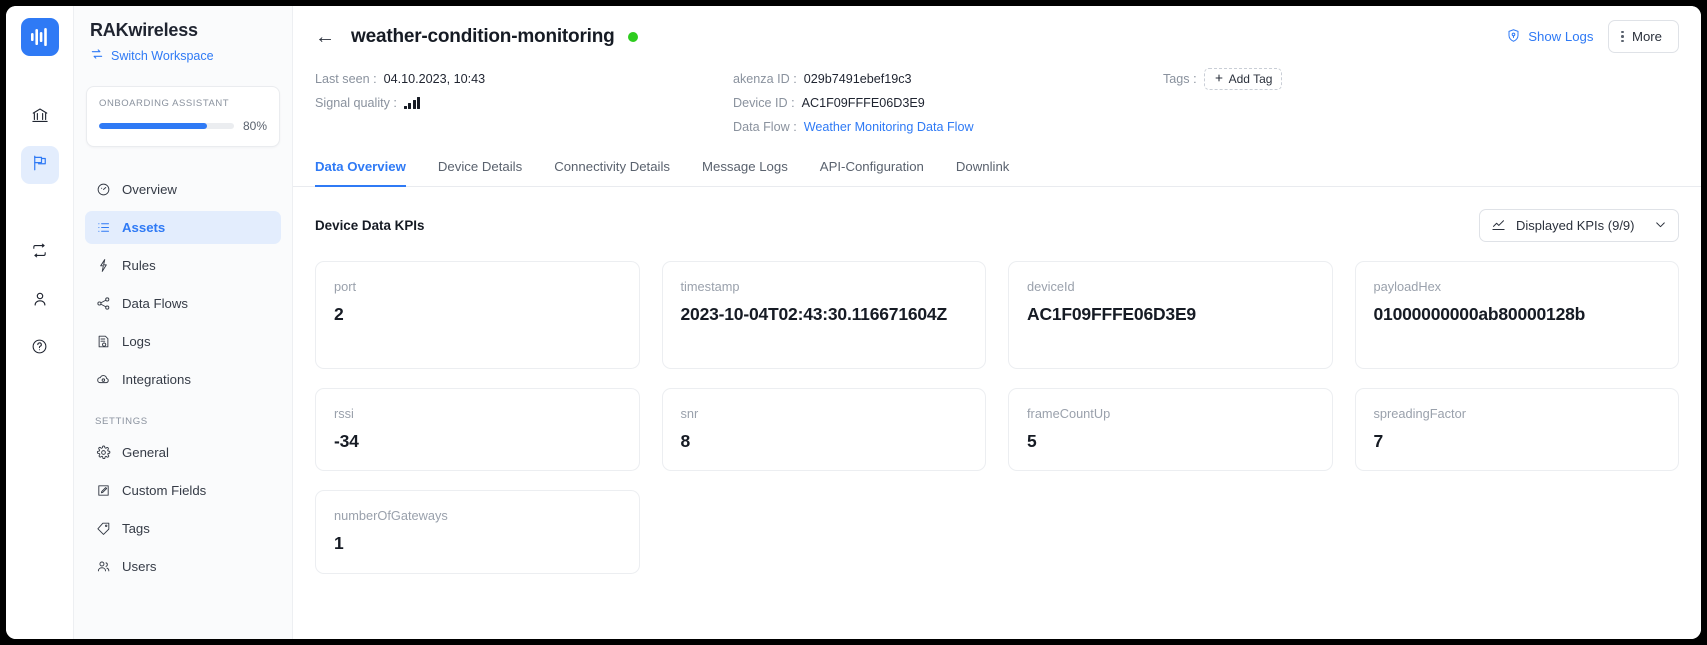 This screenshot has height=645, width=1707. What do you see at coordinates (1622, 36) in the screenshot?
I see `vertical-dots-icon` at bounding box center [1622, 36].